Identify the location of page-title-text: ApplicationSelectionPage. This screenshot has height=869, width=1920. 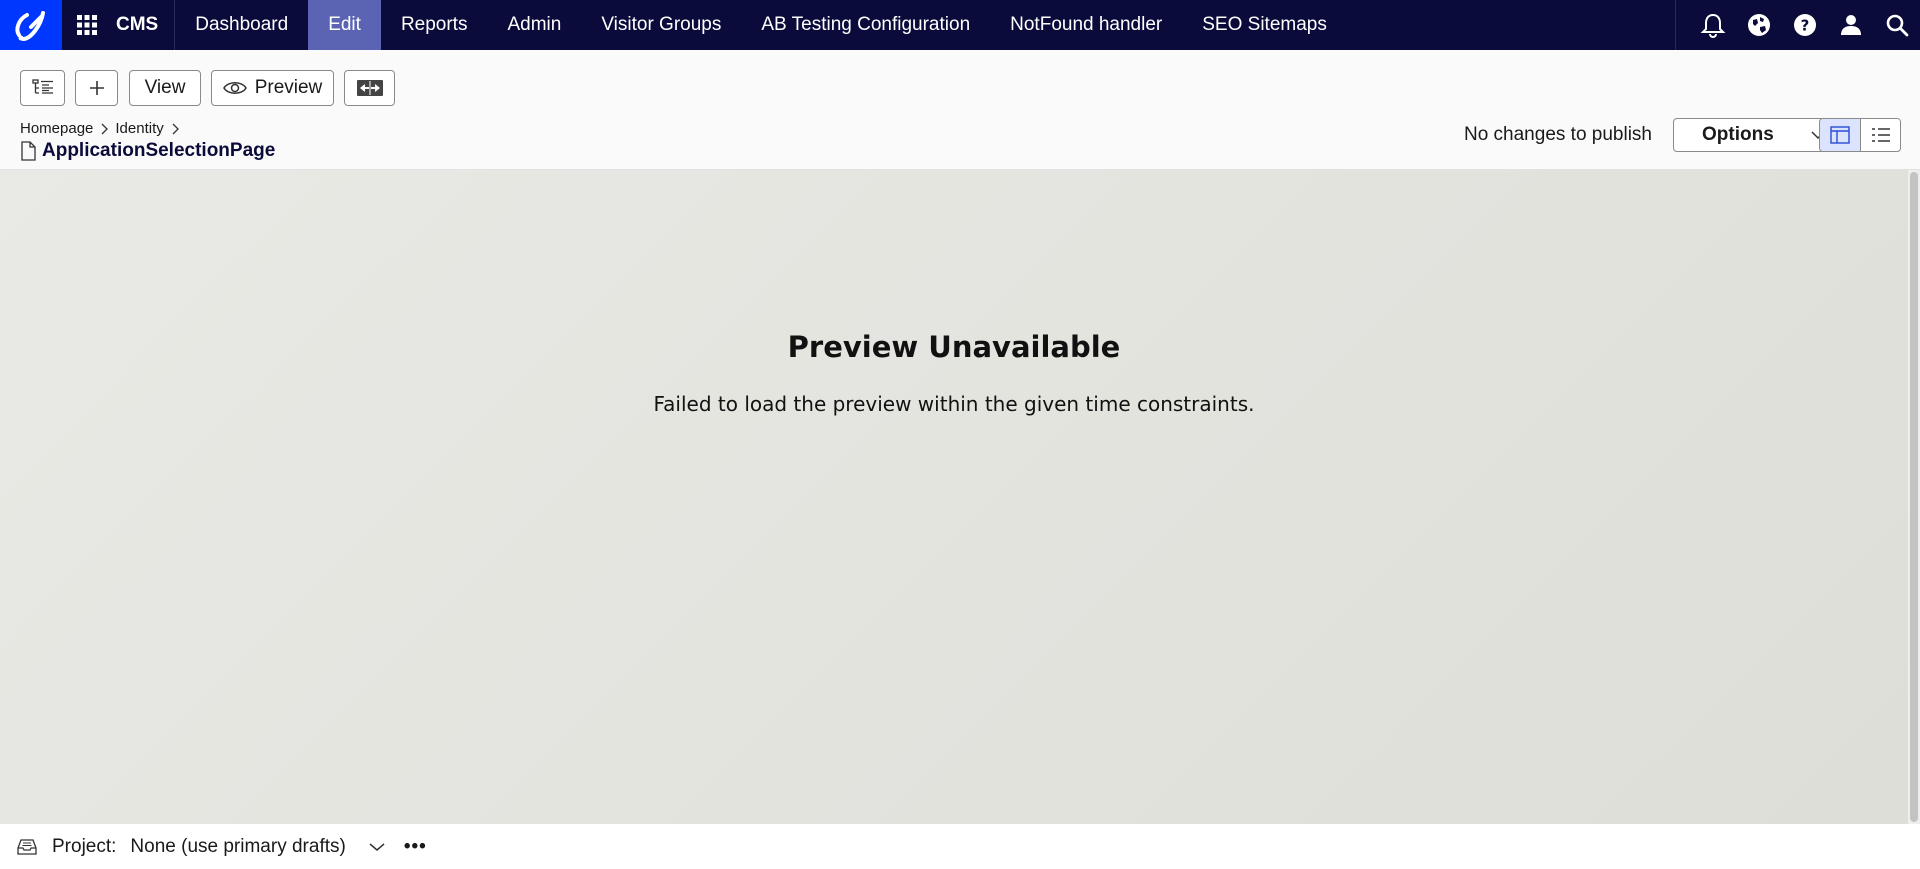
(159, 150).